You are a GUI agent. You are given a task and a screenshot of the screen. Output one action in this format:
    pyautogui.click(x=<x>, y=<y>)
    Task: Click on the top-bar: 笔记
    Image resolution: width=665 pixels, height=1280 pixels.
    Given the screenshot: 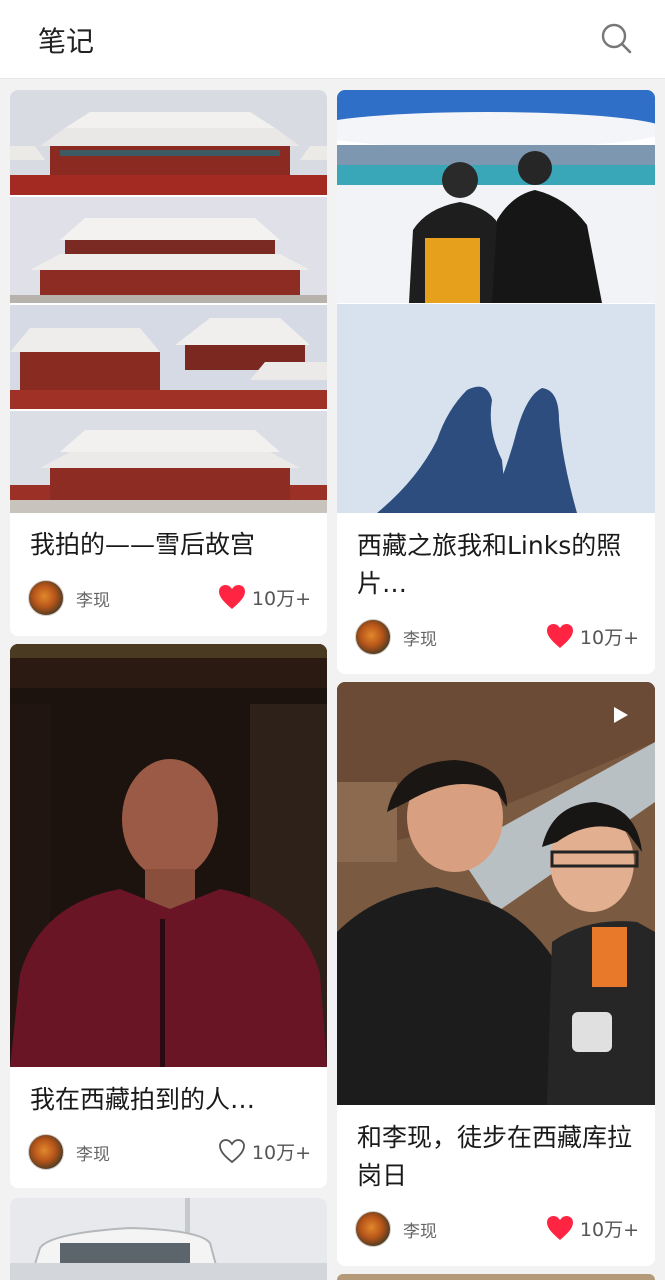 What is the action you would take?
    pyautogui.click(x=332, y=39)
    